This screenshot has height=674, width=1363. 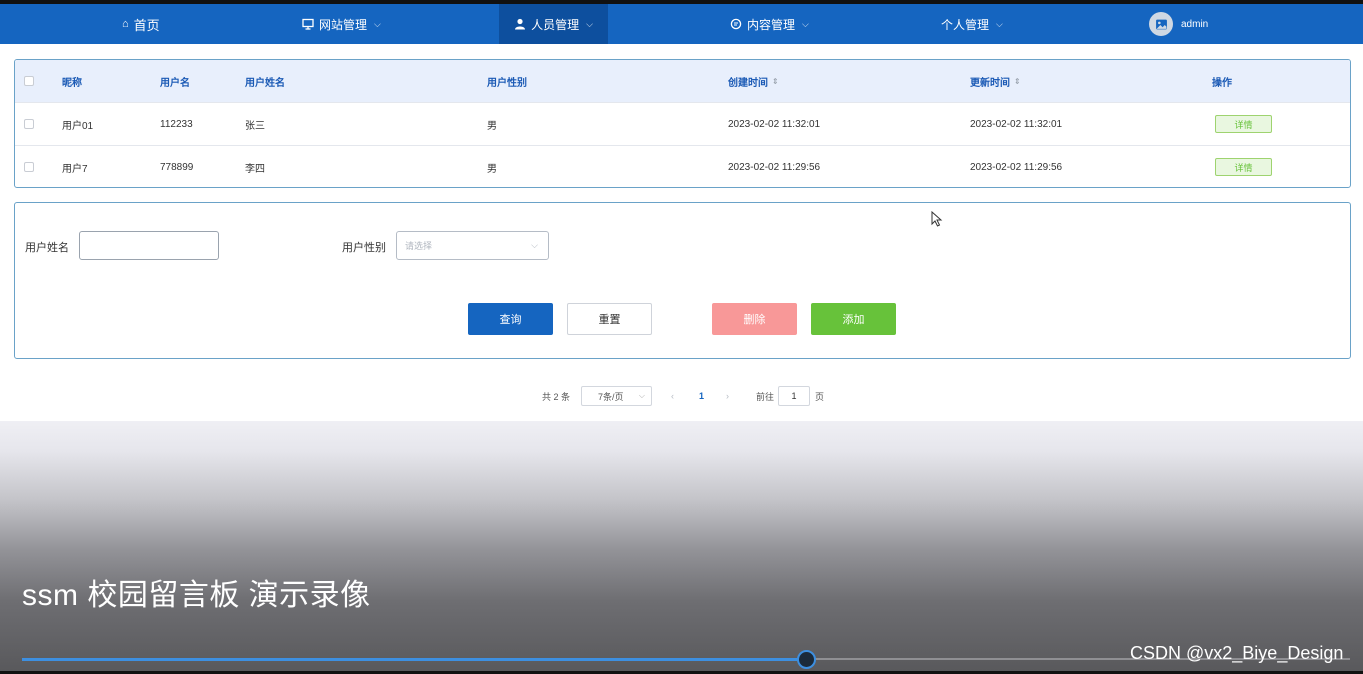 What do you see at coordinates (754, 319) in the screenshot?
I see `delete-button: 删除` at bounding box center [754, 319].